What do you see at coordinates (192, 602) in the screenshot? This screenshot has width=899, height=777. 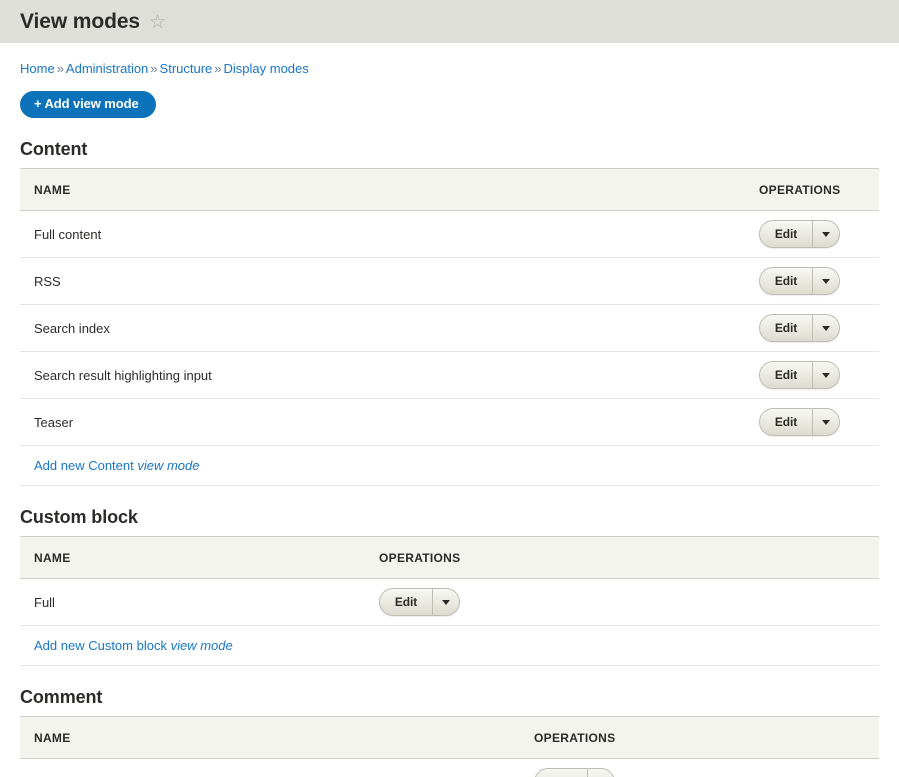 I see `view-mode-name: Full` at bounding box center [192, 602].